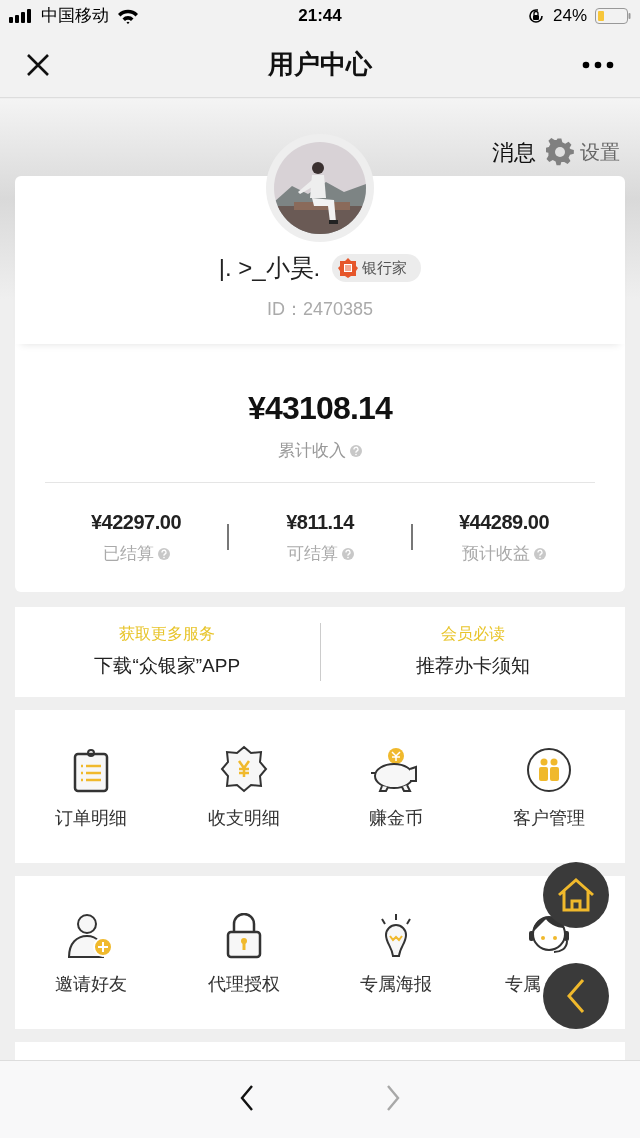 The height and width of the screenshot is (1138, 640). What do you see at coordinates (320, 64) in the screenshot?
I see `page-title: 用户中心` at bounding box center [320, 64].